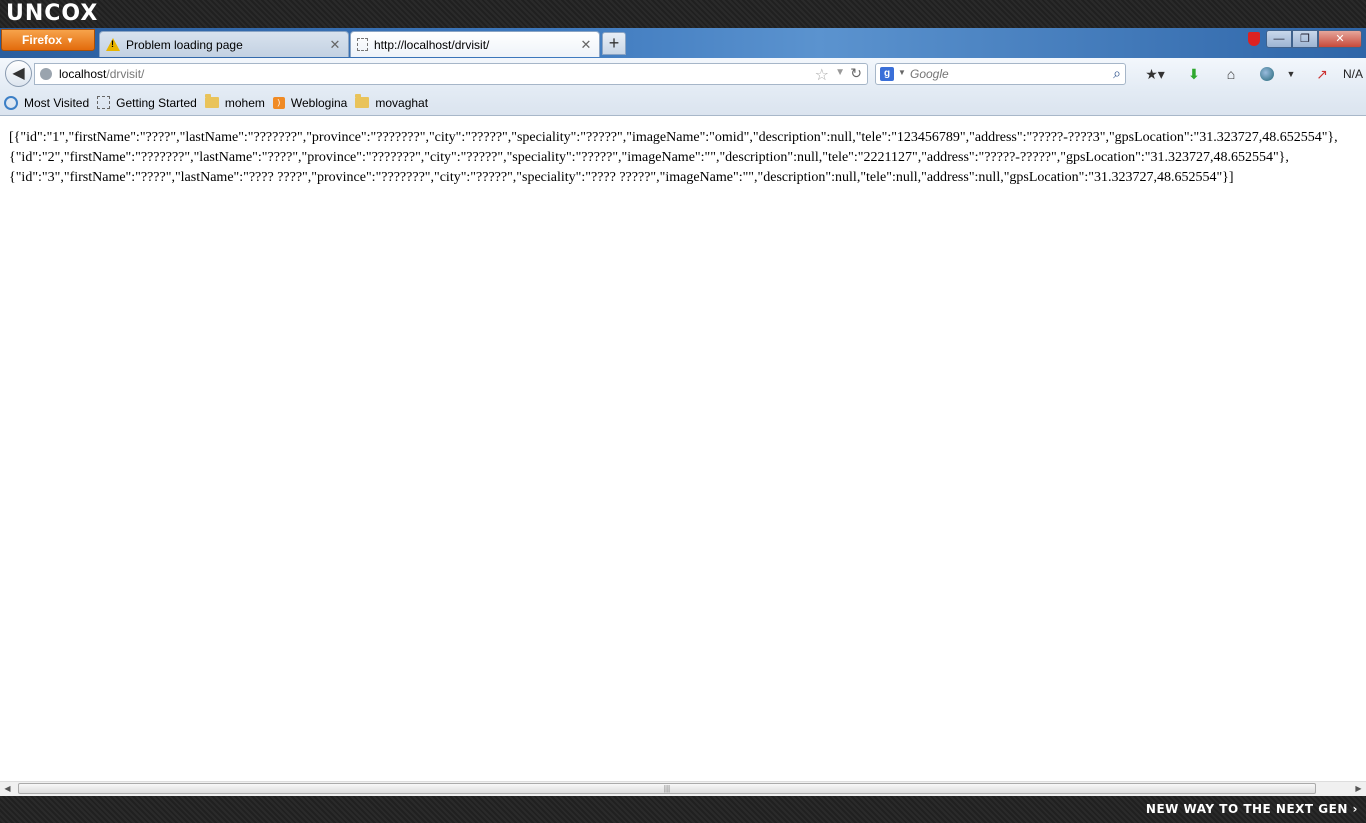  I want to click on tab-drvisit: http://localhost/drvisit/ ✕, so click(475, 44).